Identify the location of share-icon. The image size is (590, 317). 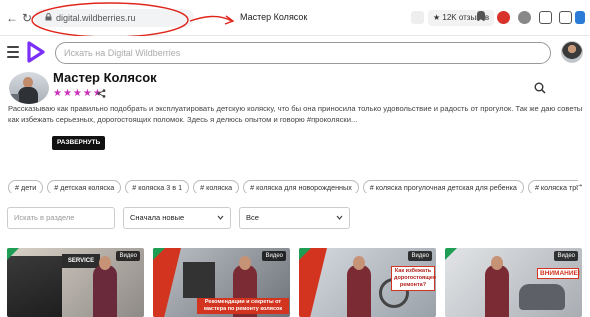
(101, 93).